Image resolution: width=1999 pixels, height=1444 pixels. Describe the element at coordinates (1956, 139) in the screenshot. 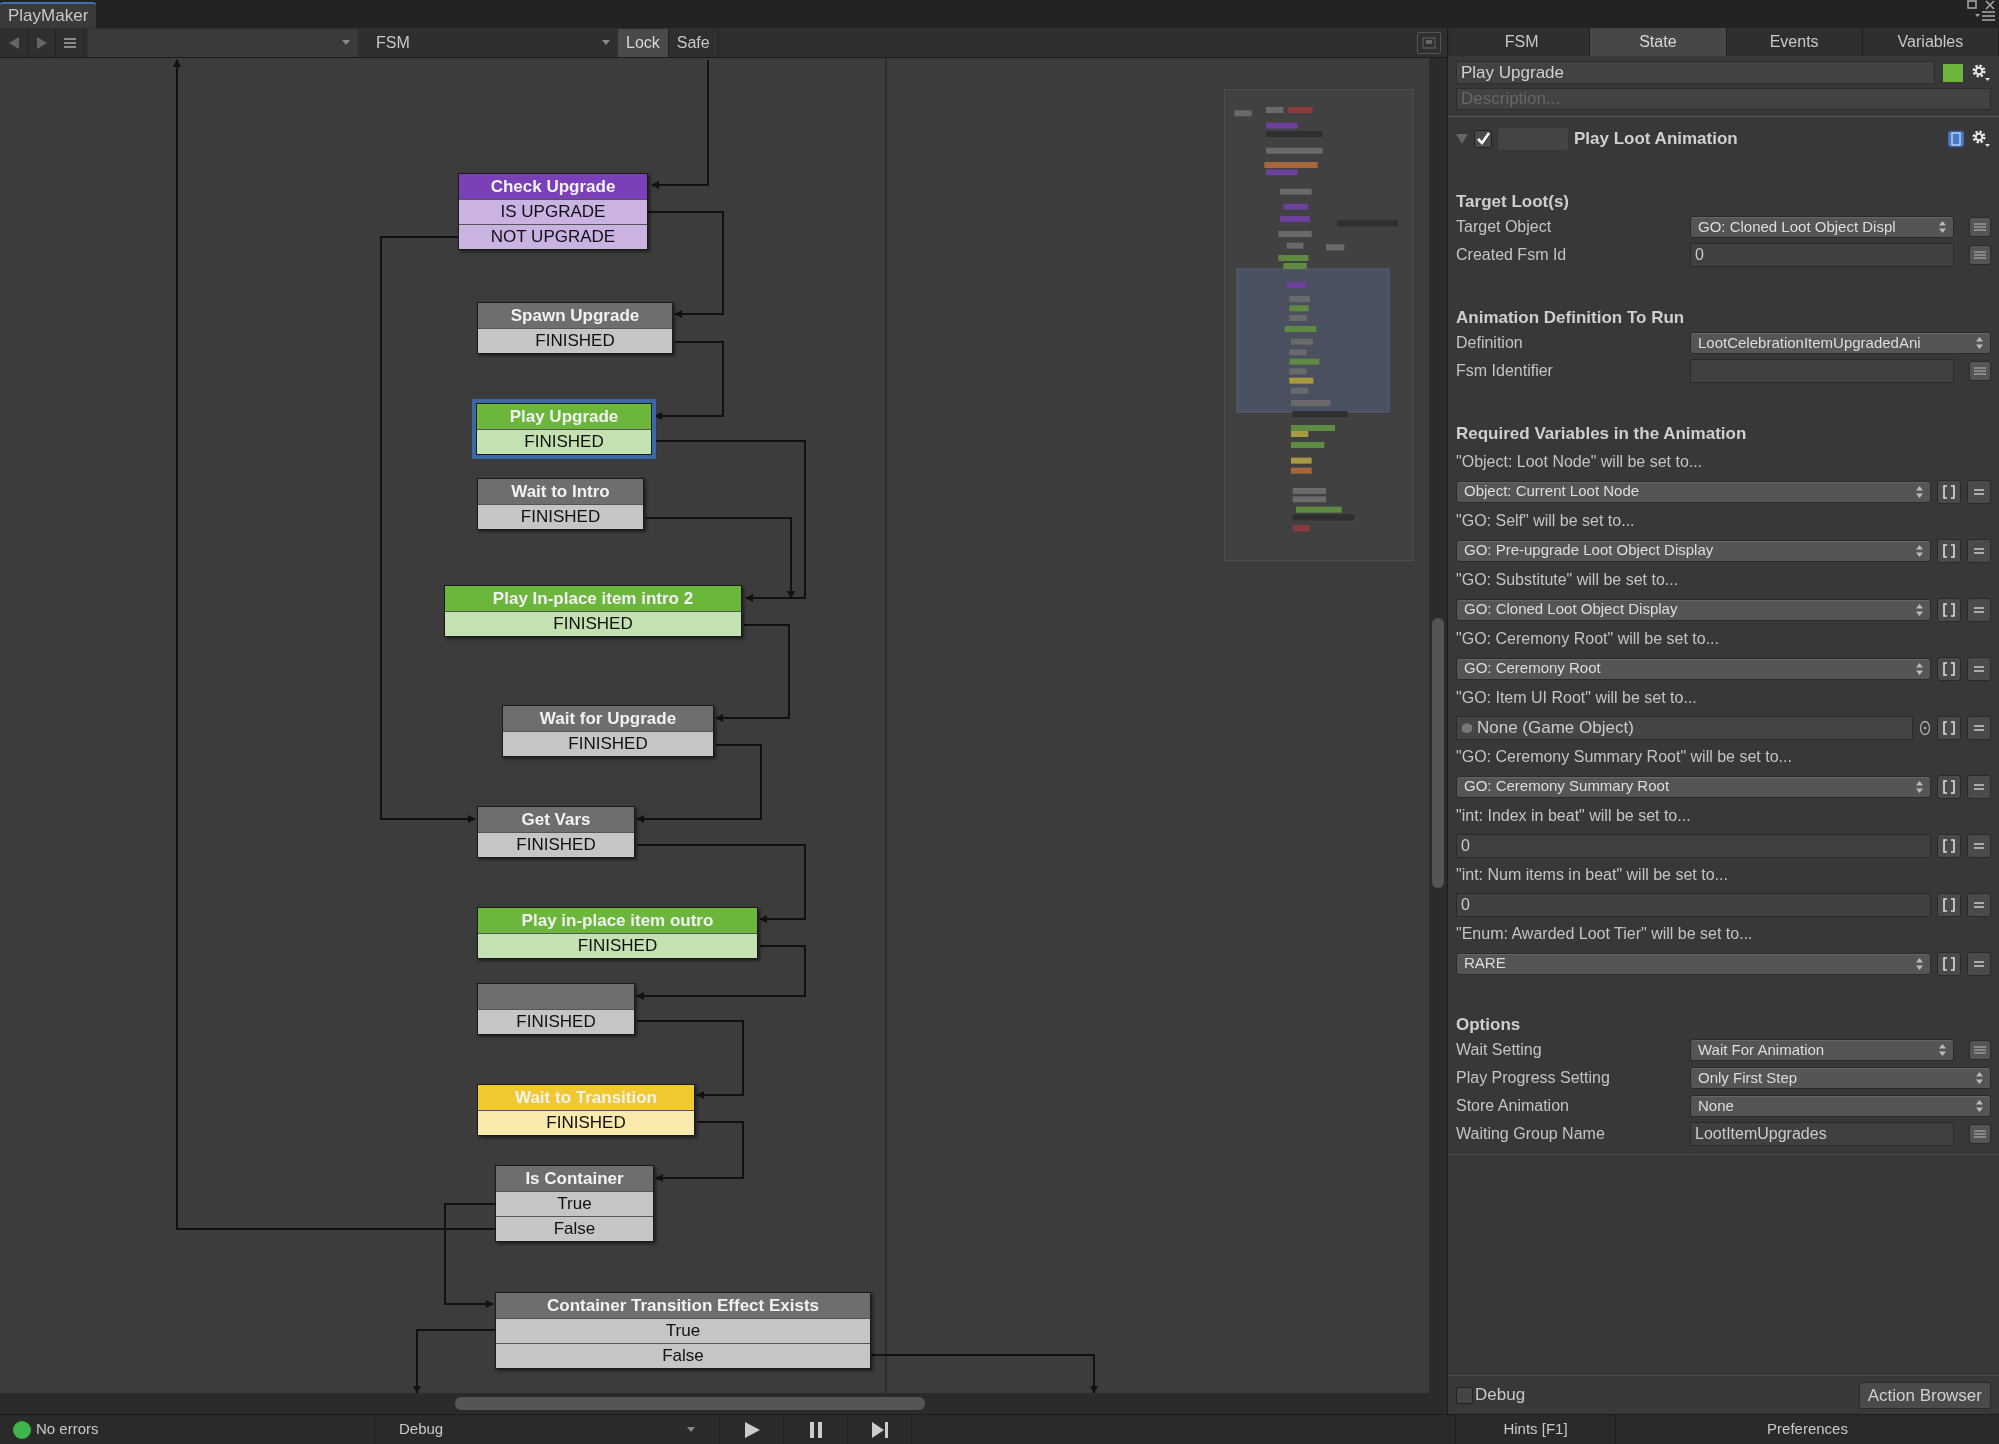

I see `help-icon` at that location.